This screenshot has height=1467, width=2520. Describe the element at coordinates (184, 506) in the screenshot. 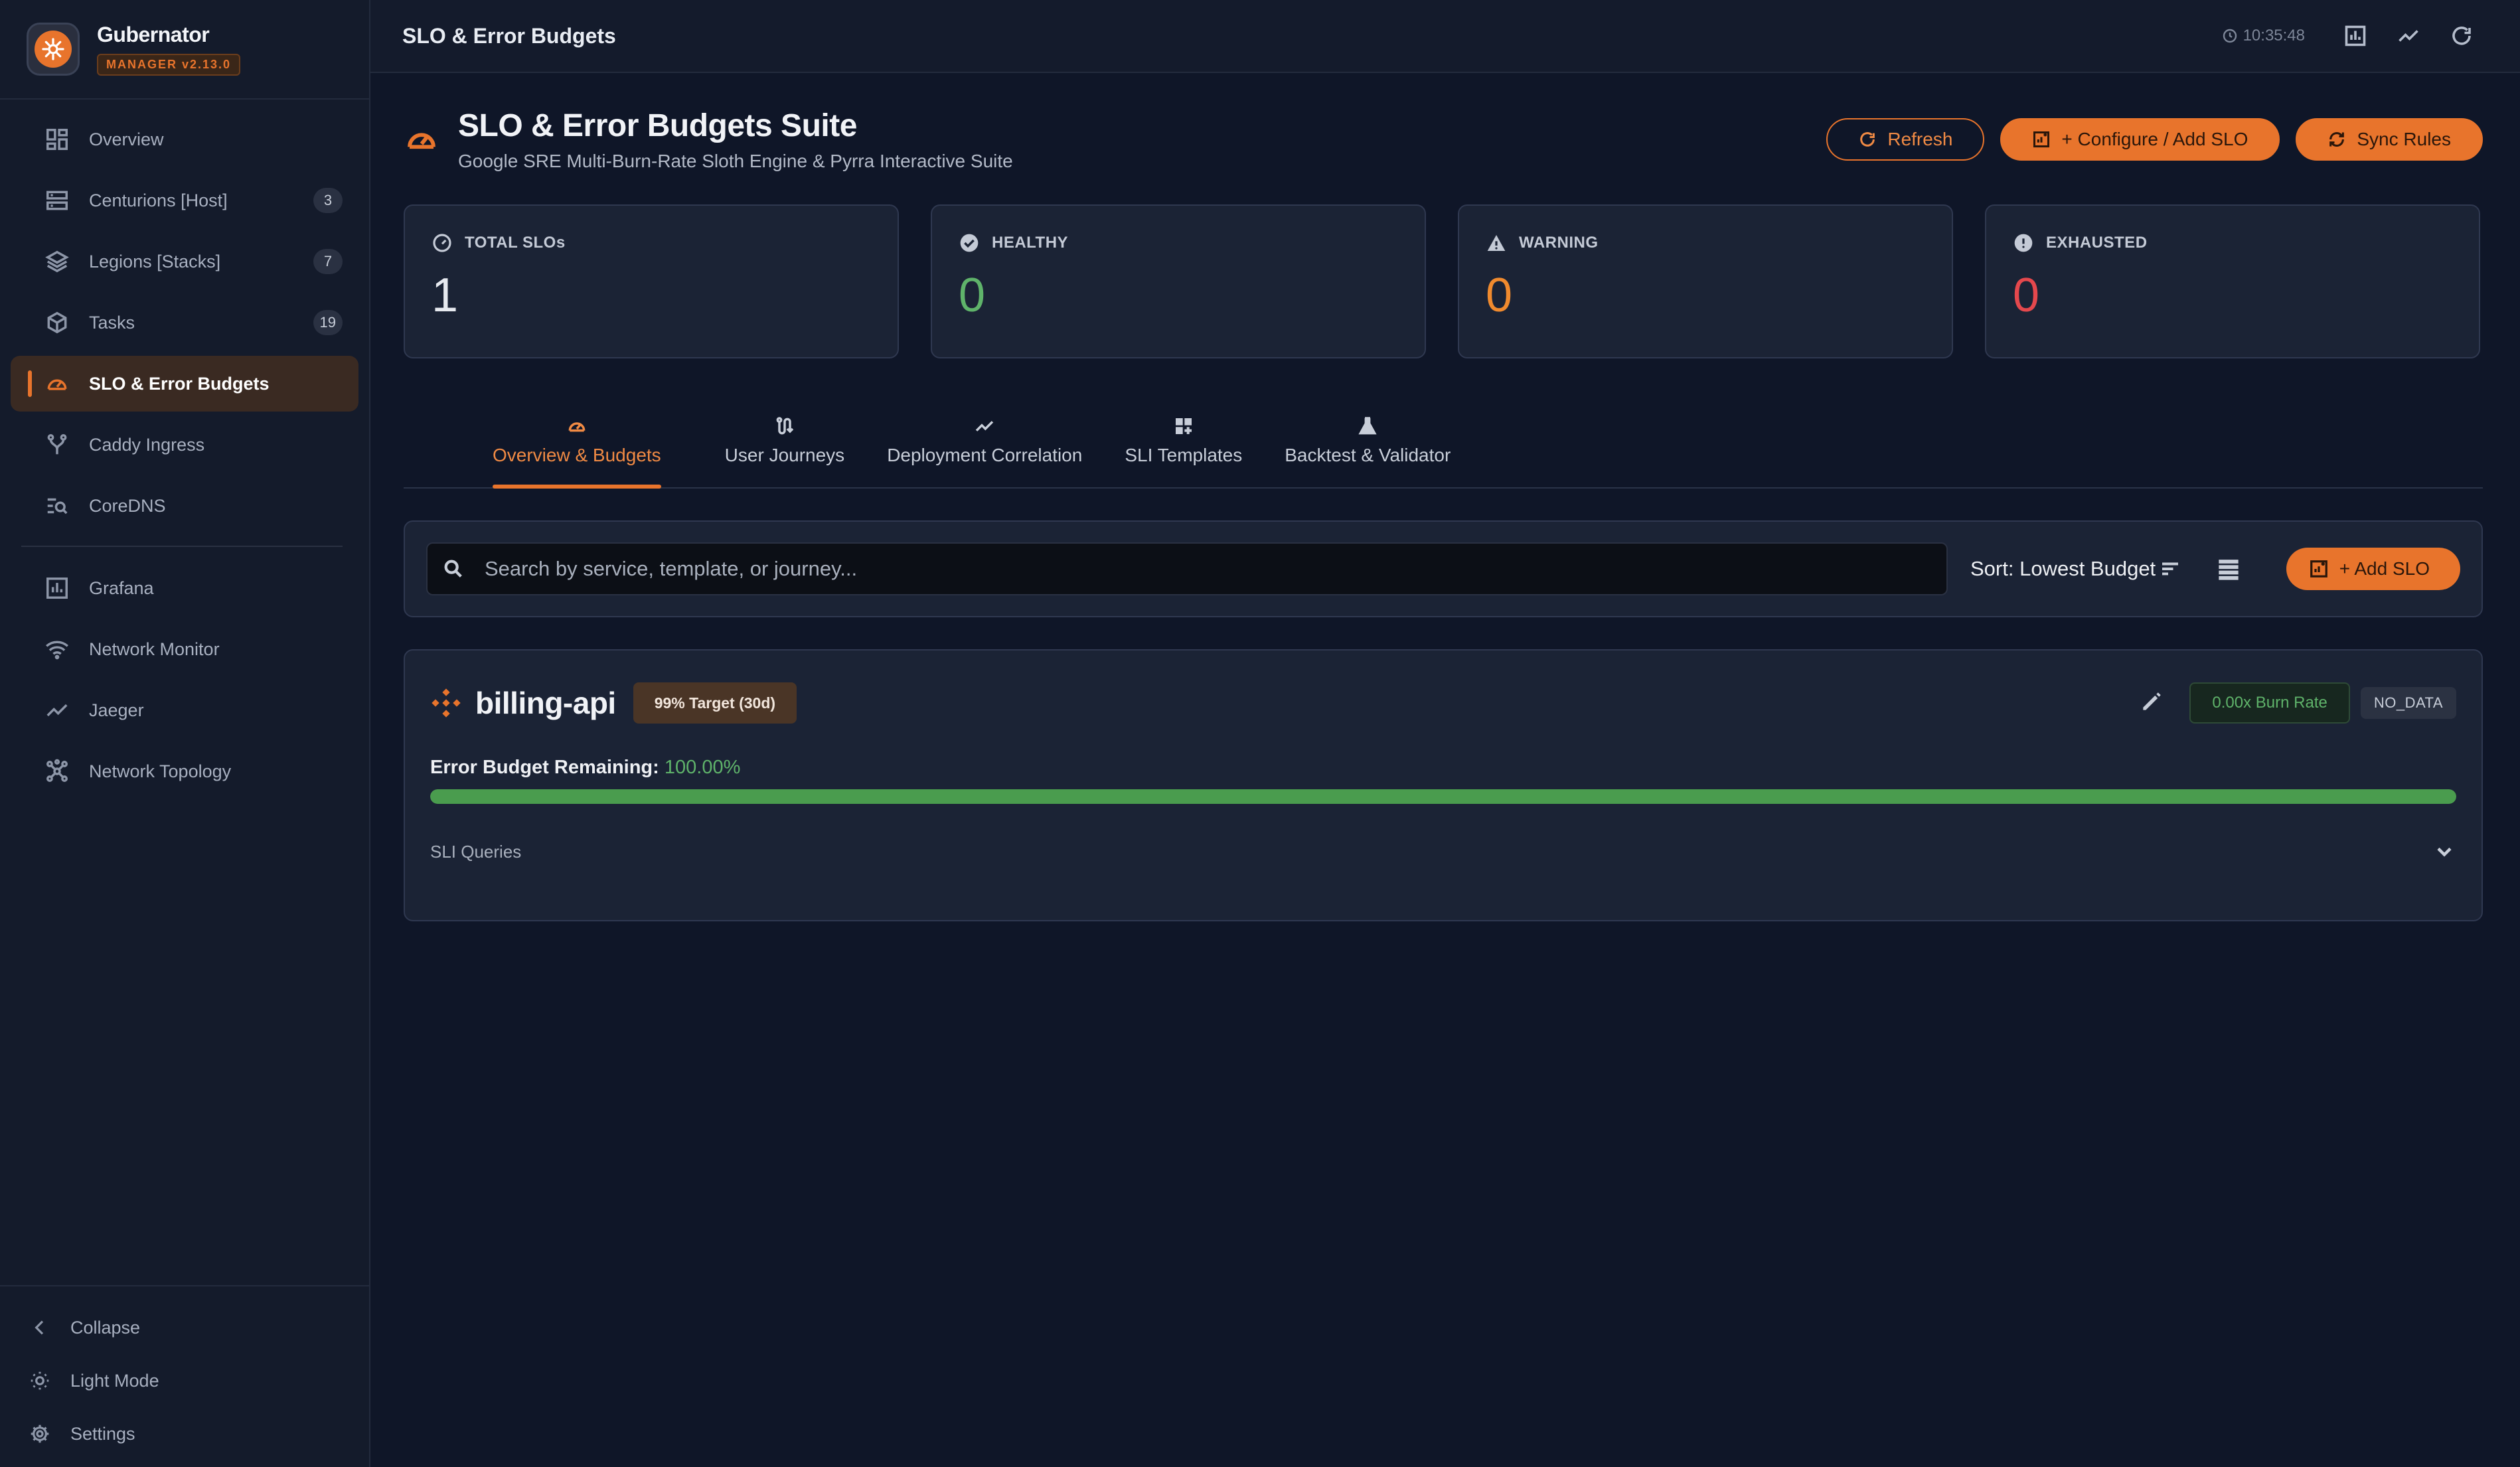

I see `sidebar-item-coredns: CoreDNS` at that location.